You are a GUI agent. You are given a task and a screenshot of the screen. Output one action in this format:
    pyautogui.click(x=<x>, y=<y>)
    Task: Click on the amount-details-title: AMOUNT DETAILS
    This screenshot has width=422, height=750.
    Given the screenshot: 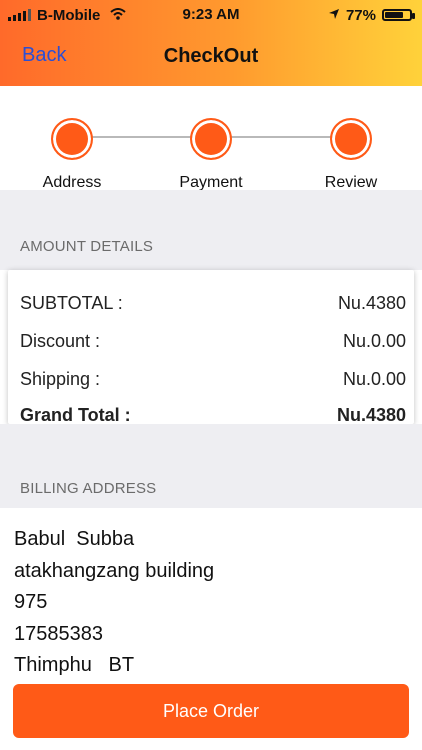 What is the action you would take?
    pyautogui.click(x=87, y=246)
    